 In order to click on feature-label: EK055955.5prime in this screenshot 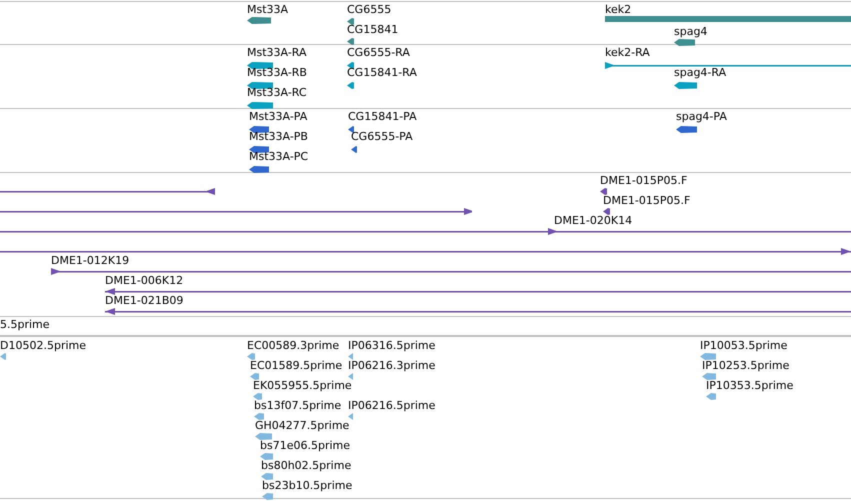, I will do `click(302, 386)`.